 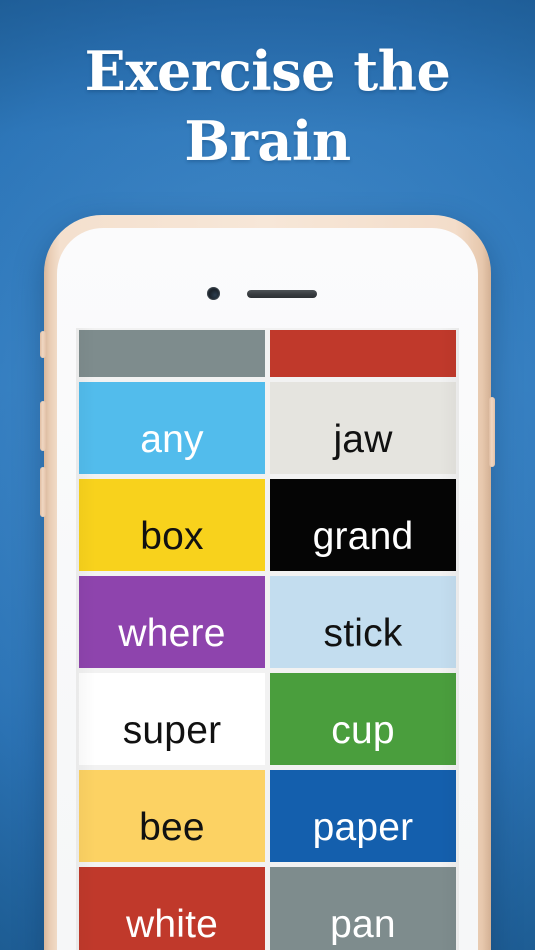 I want to click on word-tile: super, so click(x=172, y=719).